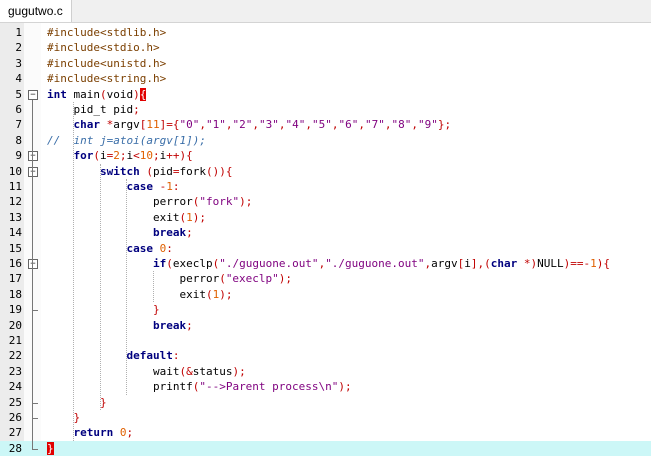 The image size is (651, 456). I want to click on line-number: 11, so click(15, 186).